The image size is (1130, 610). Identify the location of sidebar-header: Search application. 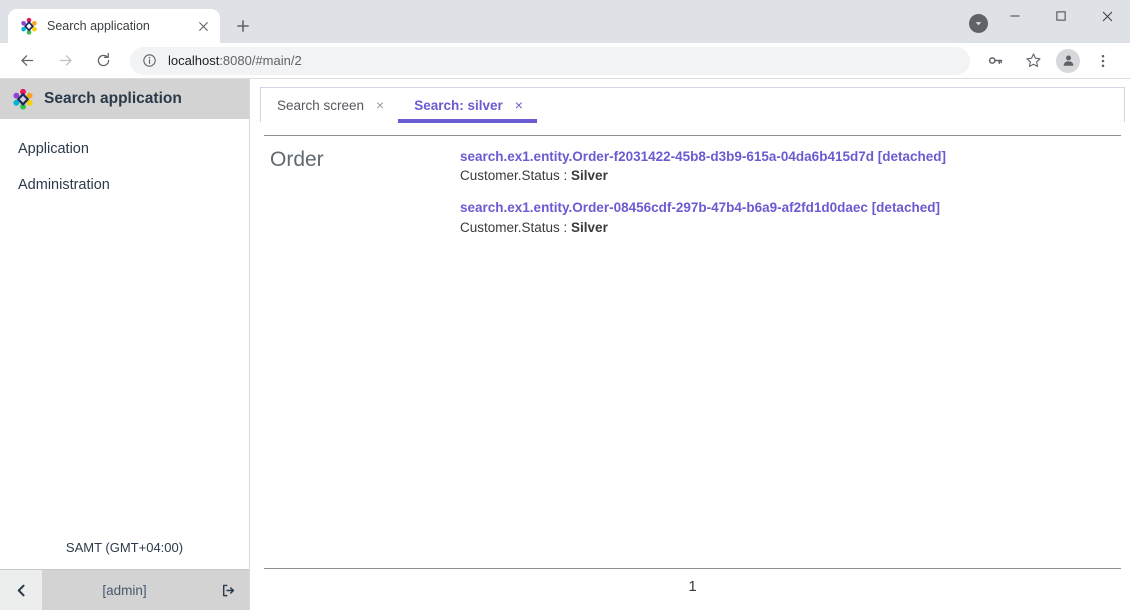
(124, 99).